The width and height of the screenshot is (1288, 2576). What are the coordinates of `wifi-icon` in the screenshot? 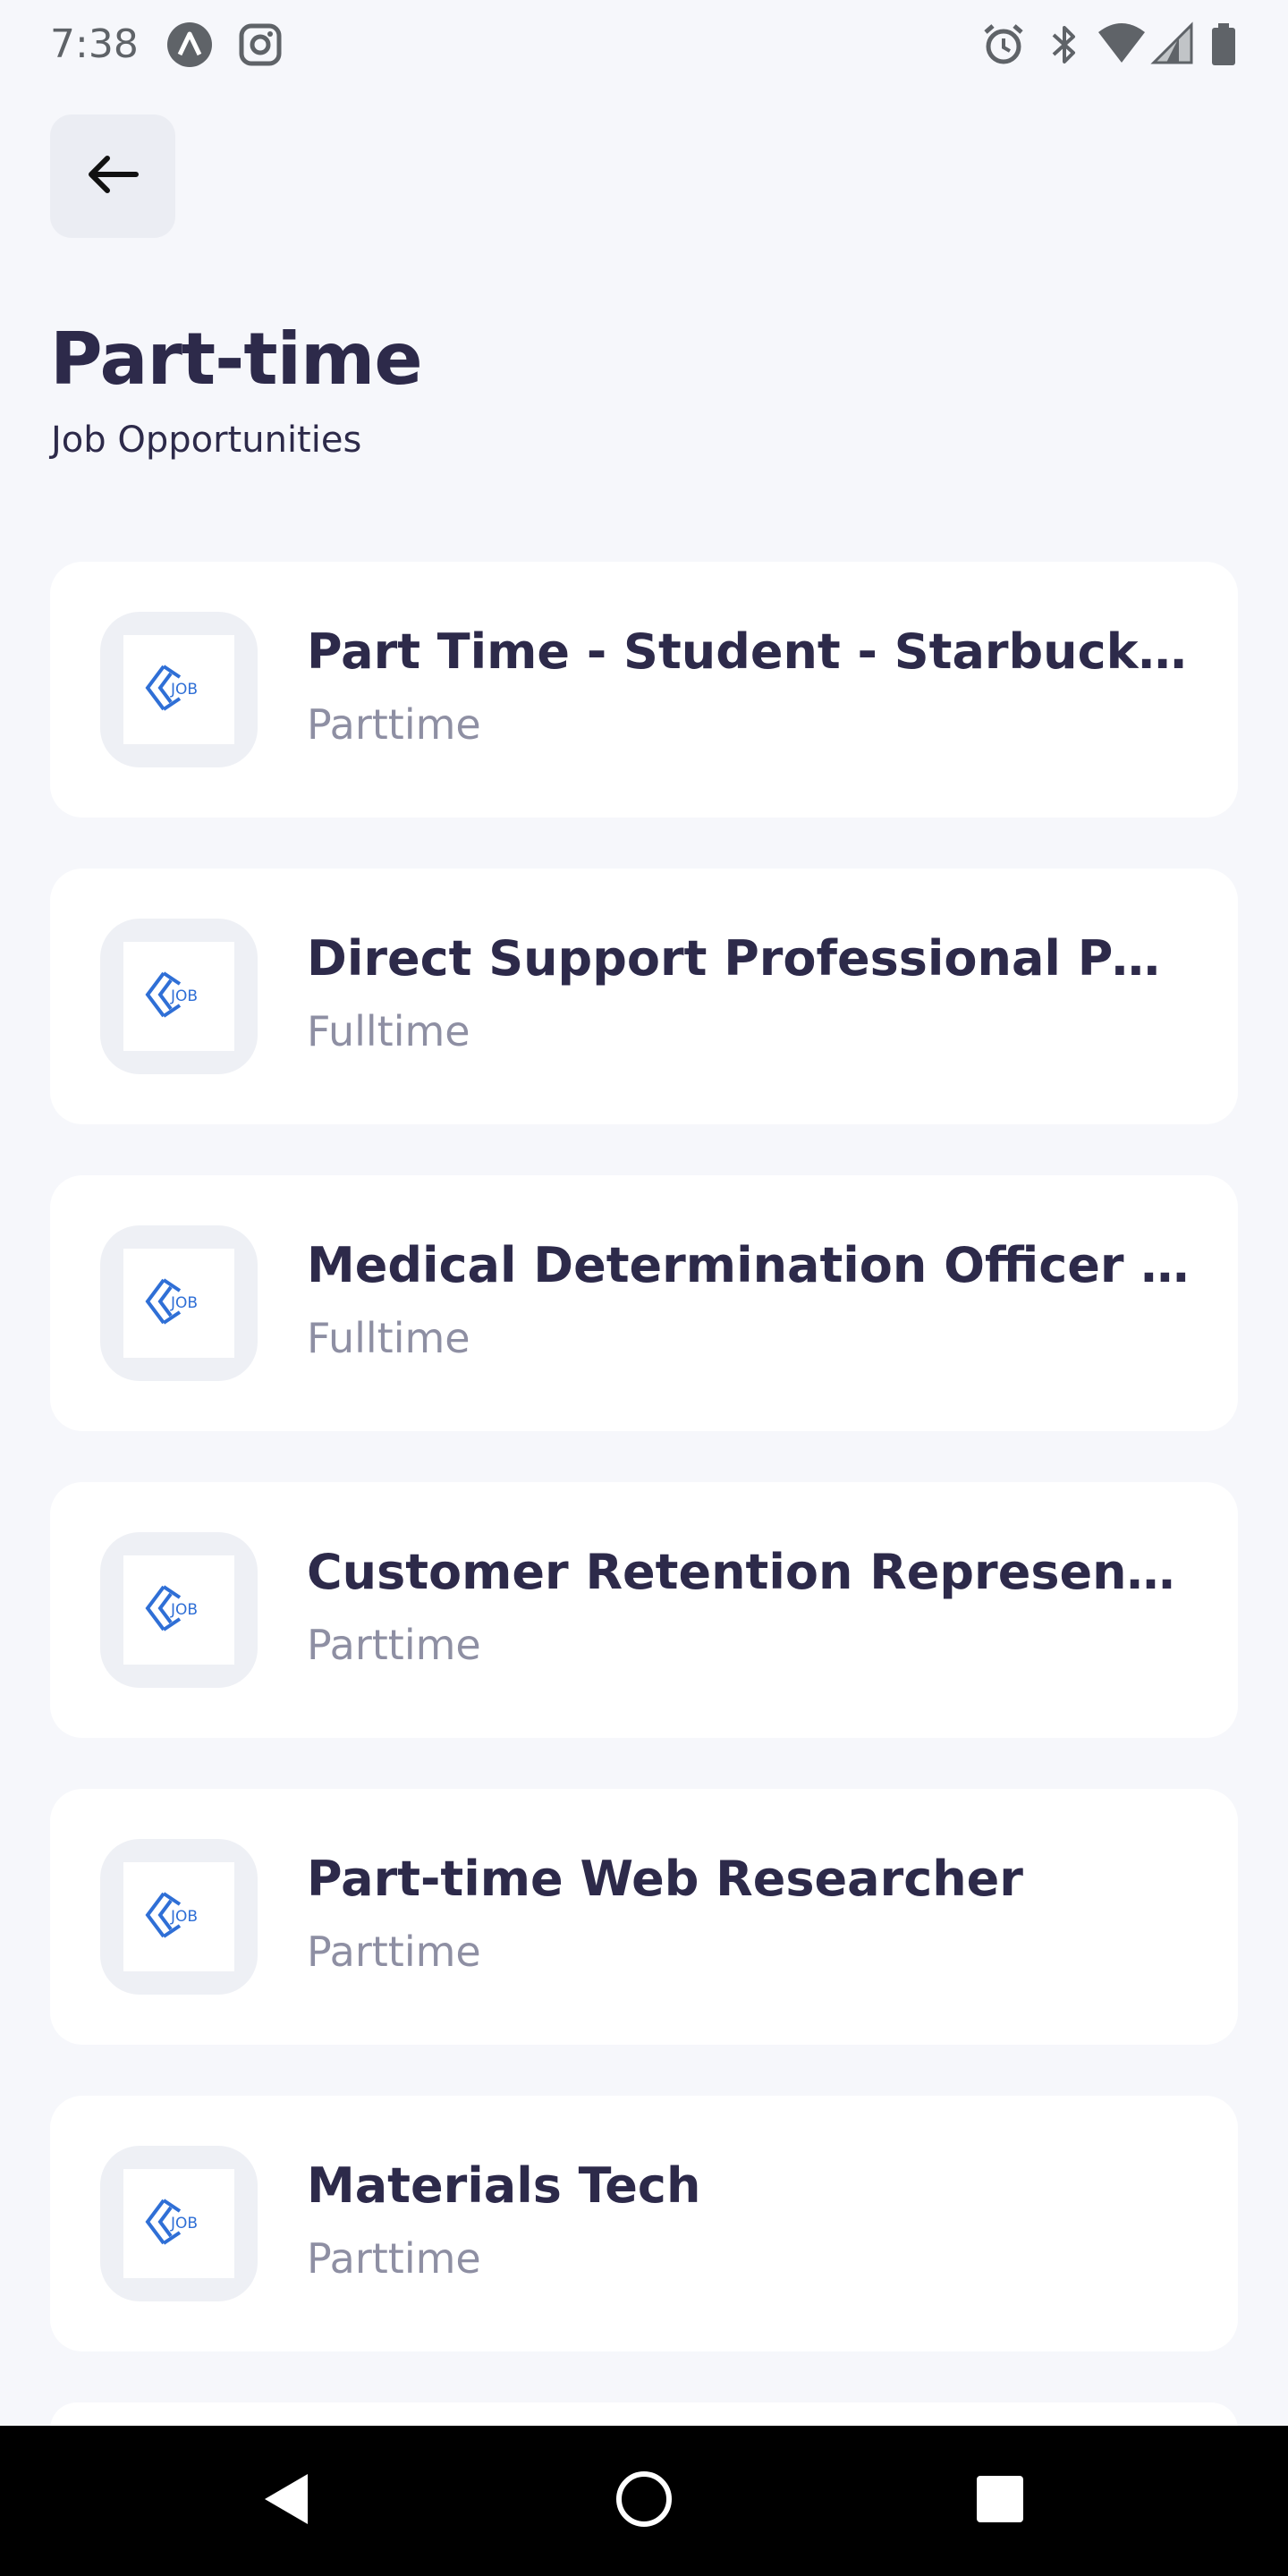 It's located at (1122, 44).